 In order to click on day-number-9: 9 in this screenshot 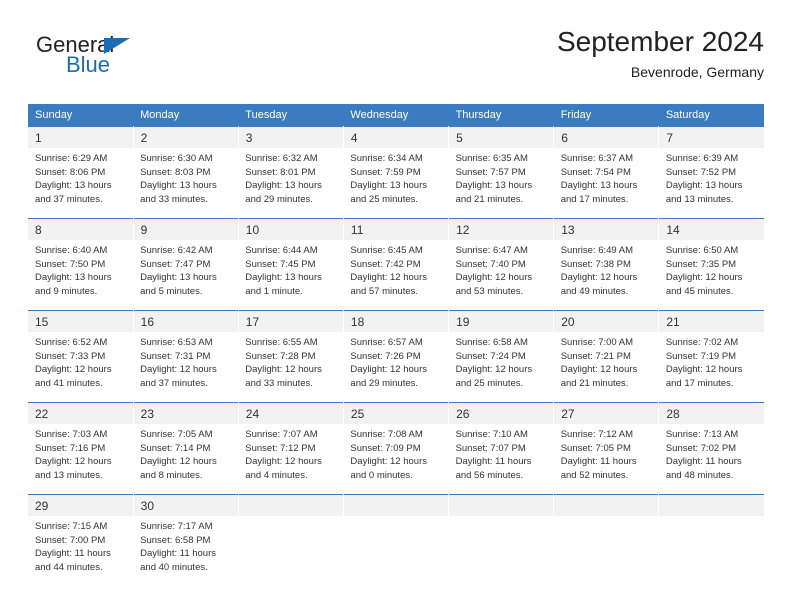, I will do `click(186, 229)`.